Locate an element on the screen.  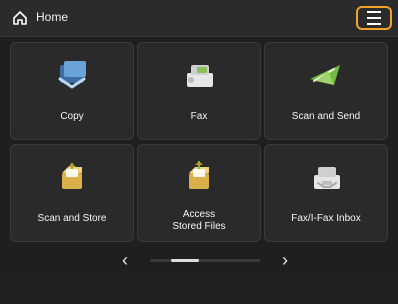
scan-and-send-label: Scan and Send is located at coordinates (326, 116).